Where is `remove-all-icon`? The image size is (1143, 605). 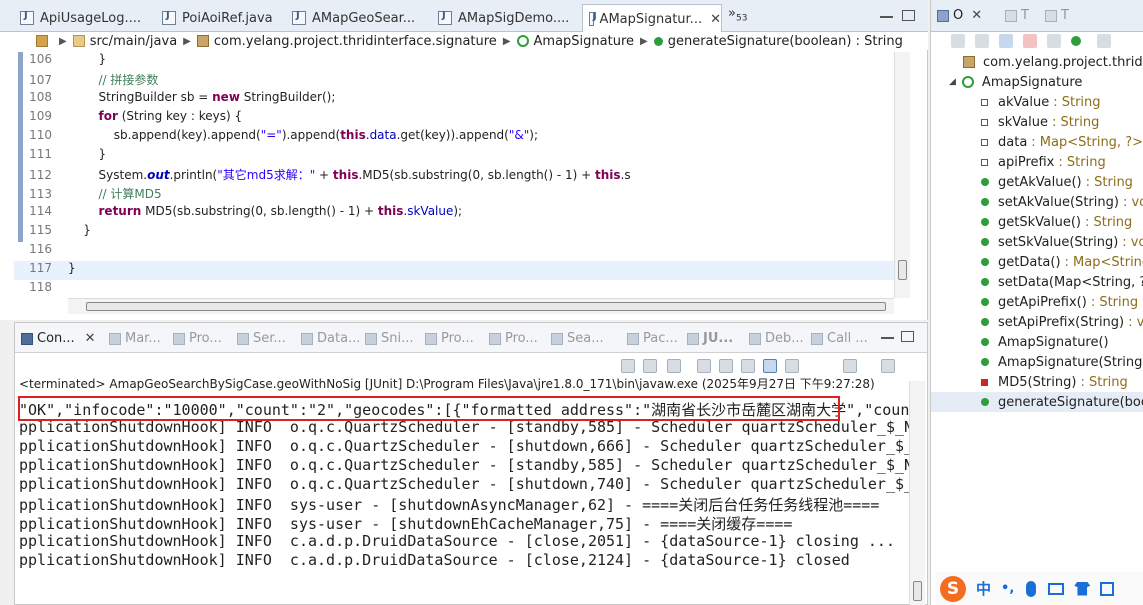
remove-all-icon is located at coordinates (674, 366).